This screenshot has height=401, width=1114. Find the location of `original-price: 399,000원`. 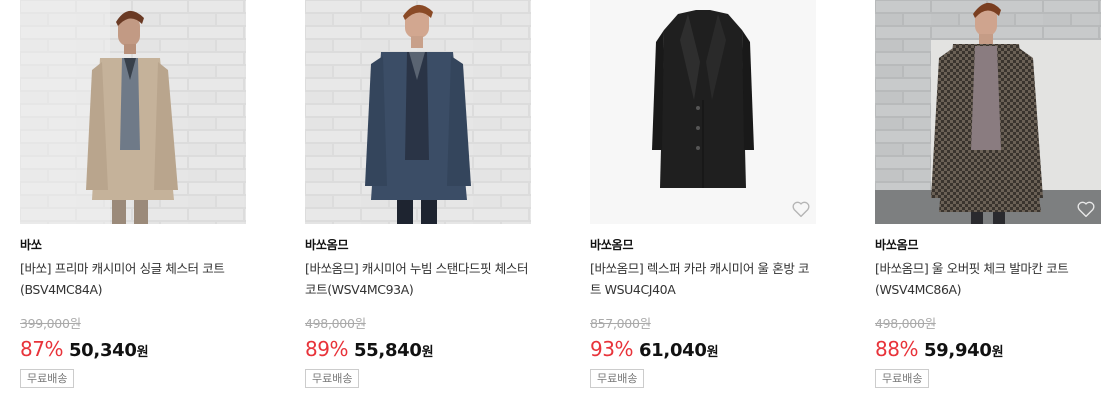

original-price: 399,000원 is located at coordinates (50, 323).